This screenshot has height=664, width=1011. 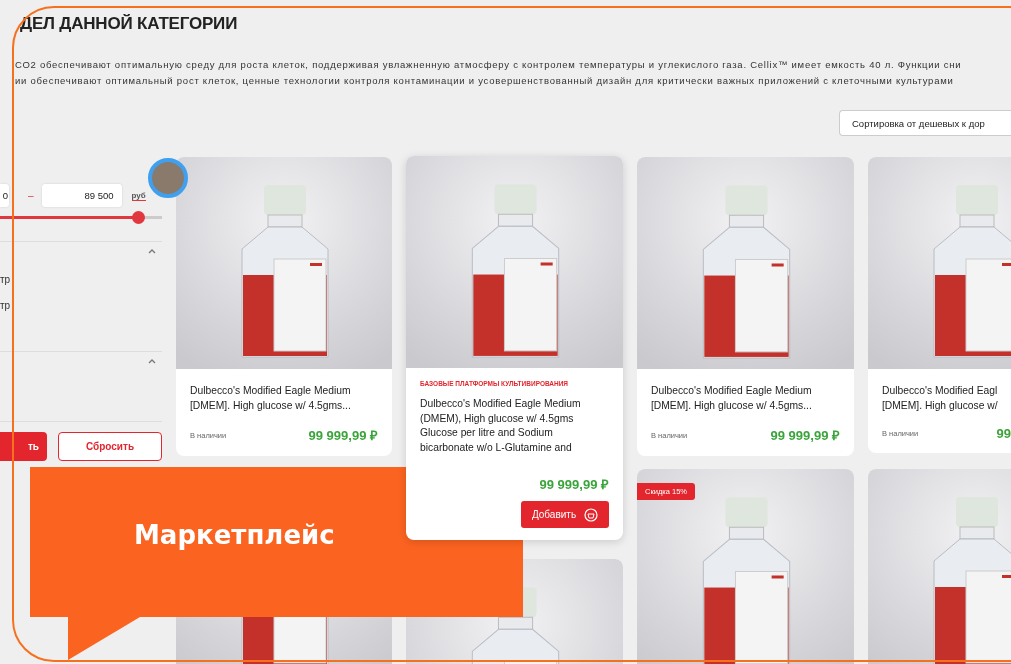 I want to click on basket-icon, so click(x=591, y=514).